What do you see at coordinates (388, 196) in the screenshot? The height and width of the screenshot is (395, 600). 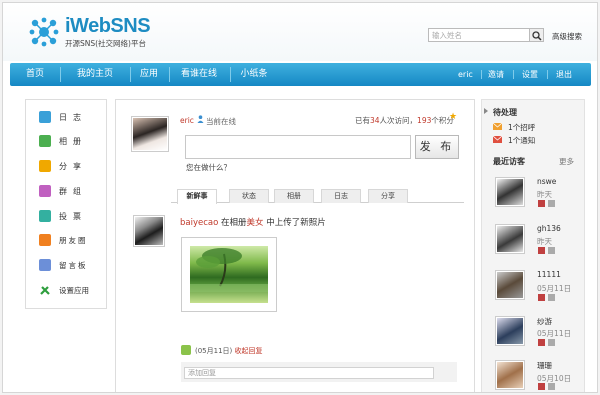 I see `tab-share: 分享` at bounding box center [388, 196].